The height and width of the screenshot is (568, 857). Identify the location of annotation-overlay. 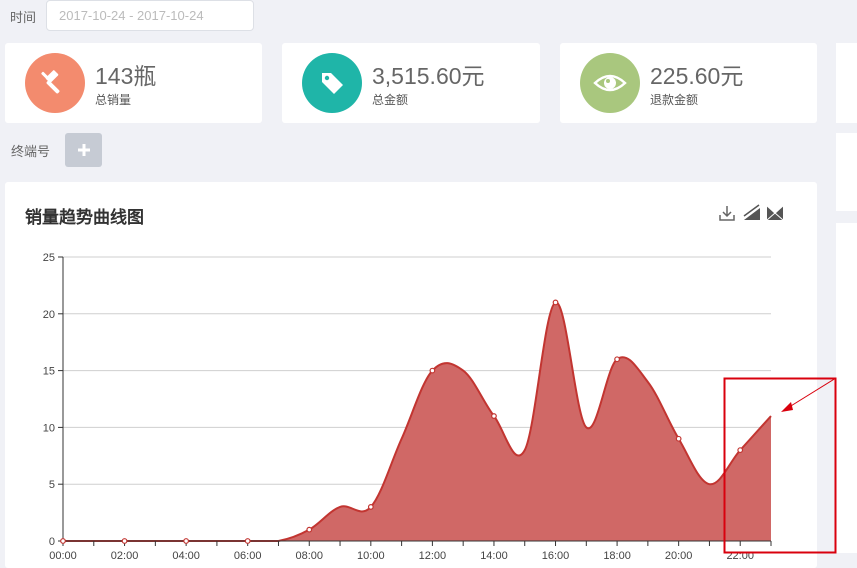
(780, 465).